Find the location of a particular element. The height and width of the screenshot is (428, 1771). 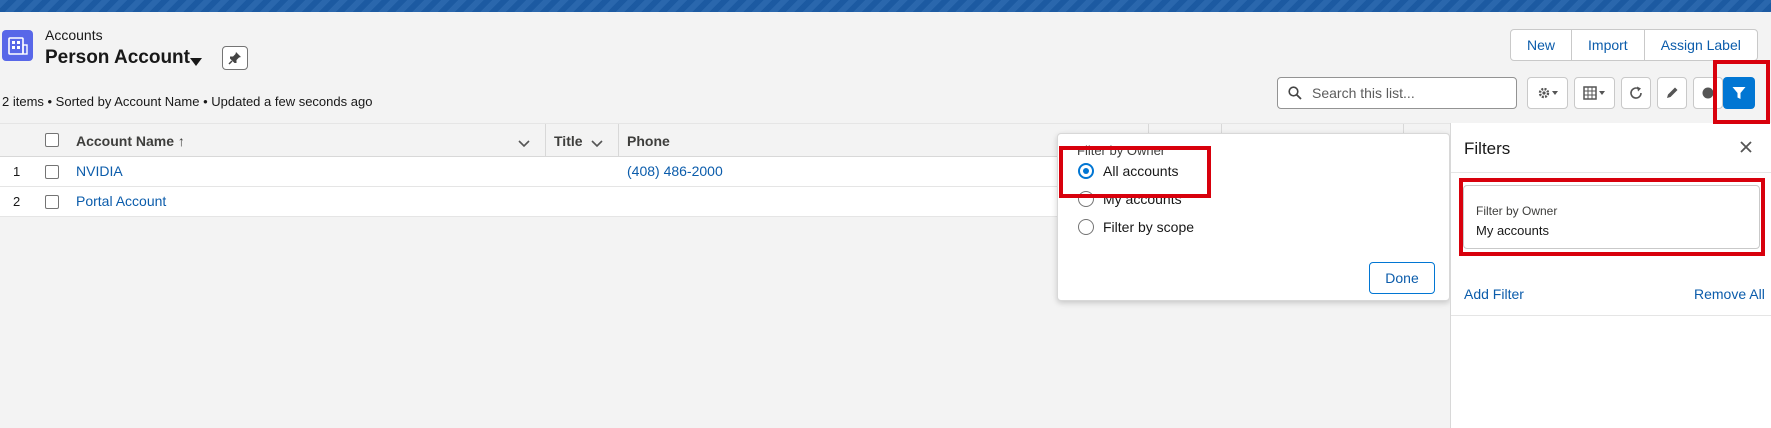

display-as-button is located at coordinates (1594, 93).